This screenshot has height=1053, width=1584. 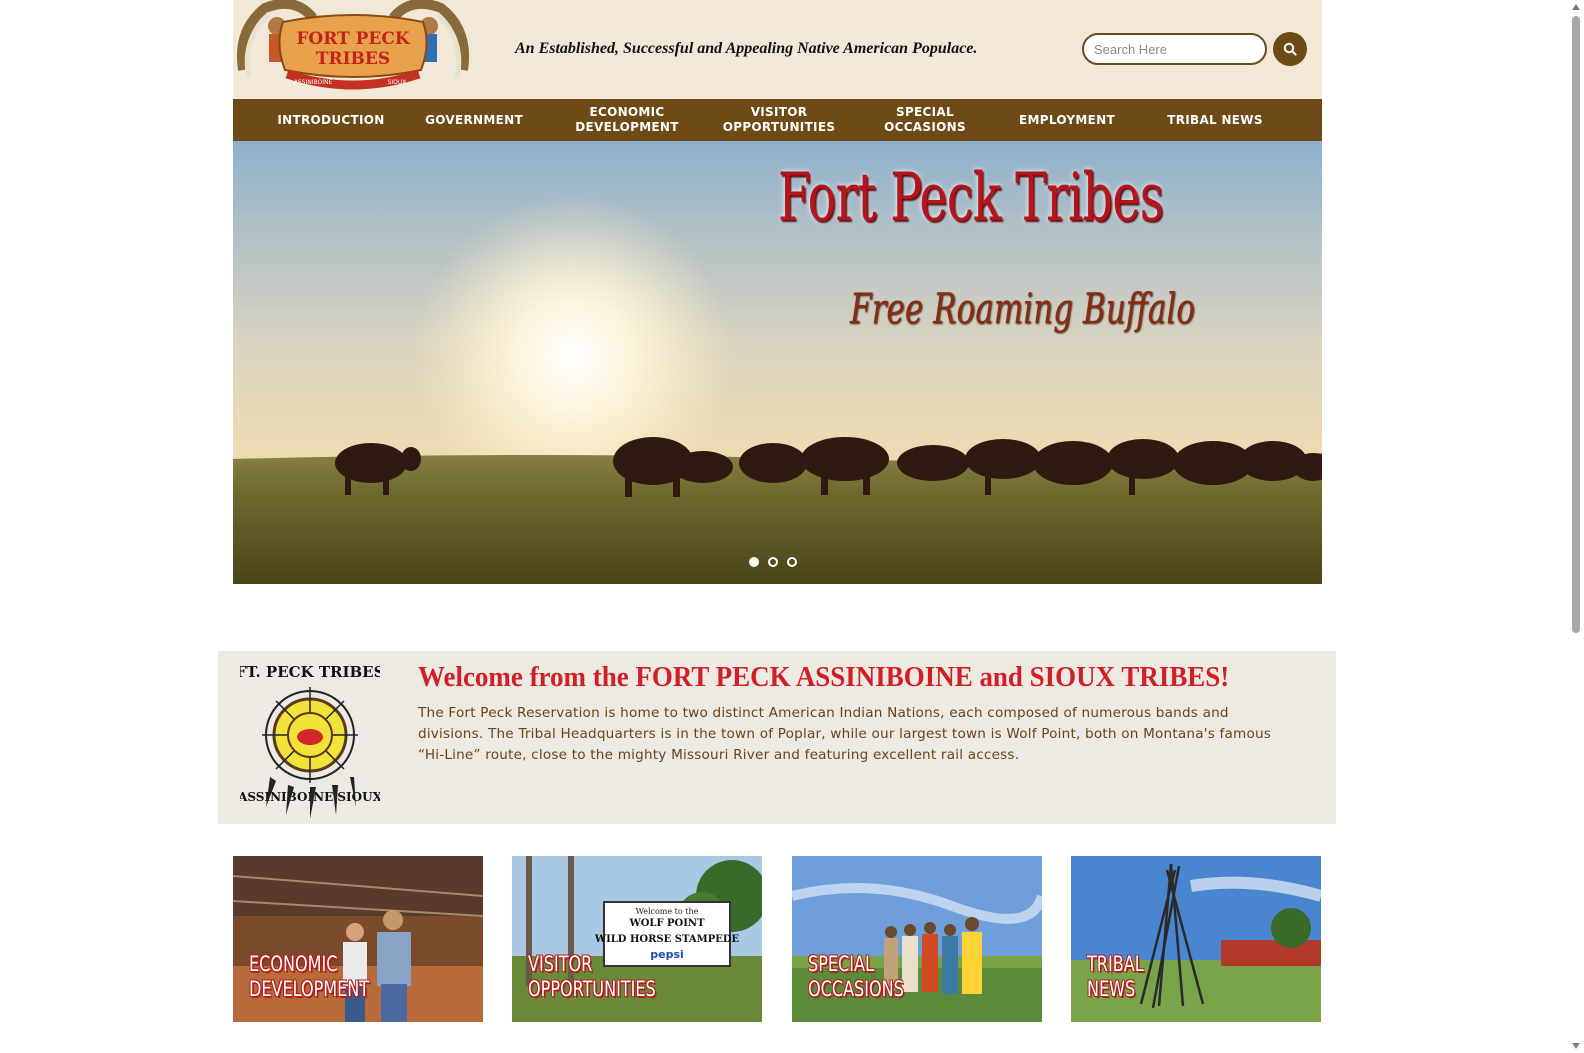 What do you see at coordinates (313, 82) in the screenshot?
I see `logo-ribbon-left: ASSINIBOINE` at bounding box center [313, 82].